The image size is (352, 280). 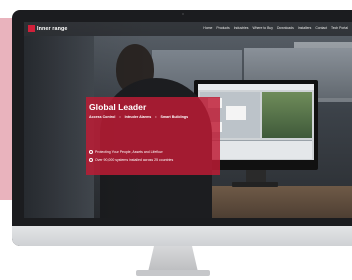 What do you see at coordinates (102, 117) in the screenshot?
I see `hero-tag-access-control: Access Control` at bounding box center [102, 117].